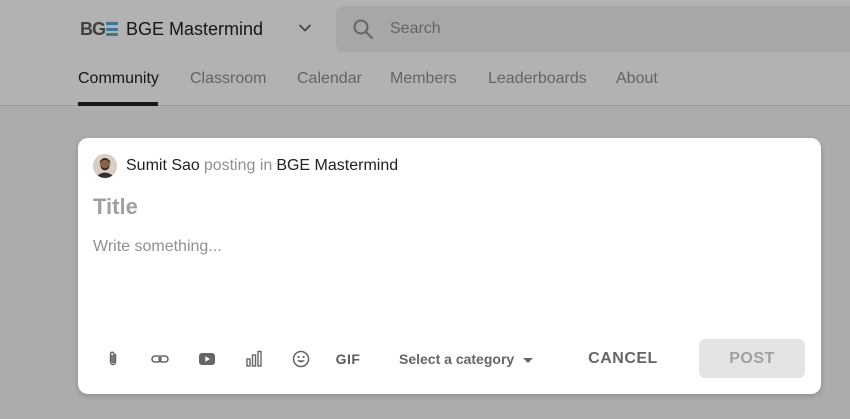  I want to click on attachment-icon, so click(113, 359).